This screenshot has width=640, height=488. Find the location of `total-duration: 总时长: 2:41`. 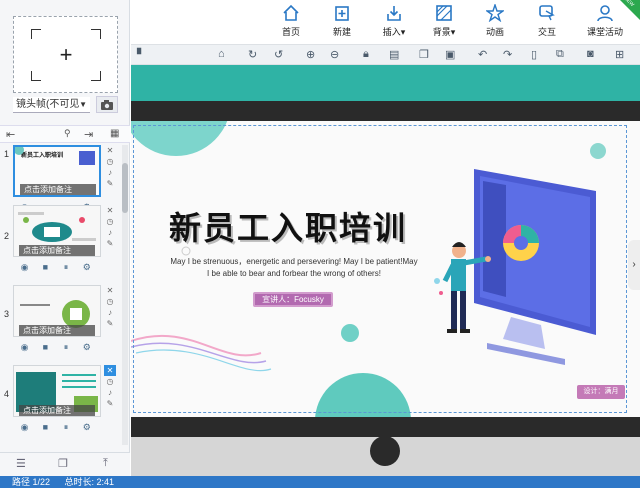

total-duration: 总时长: 2:41 is located at coordinates (89, 482).